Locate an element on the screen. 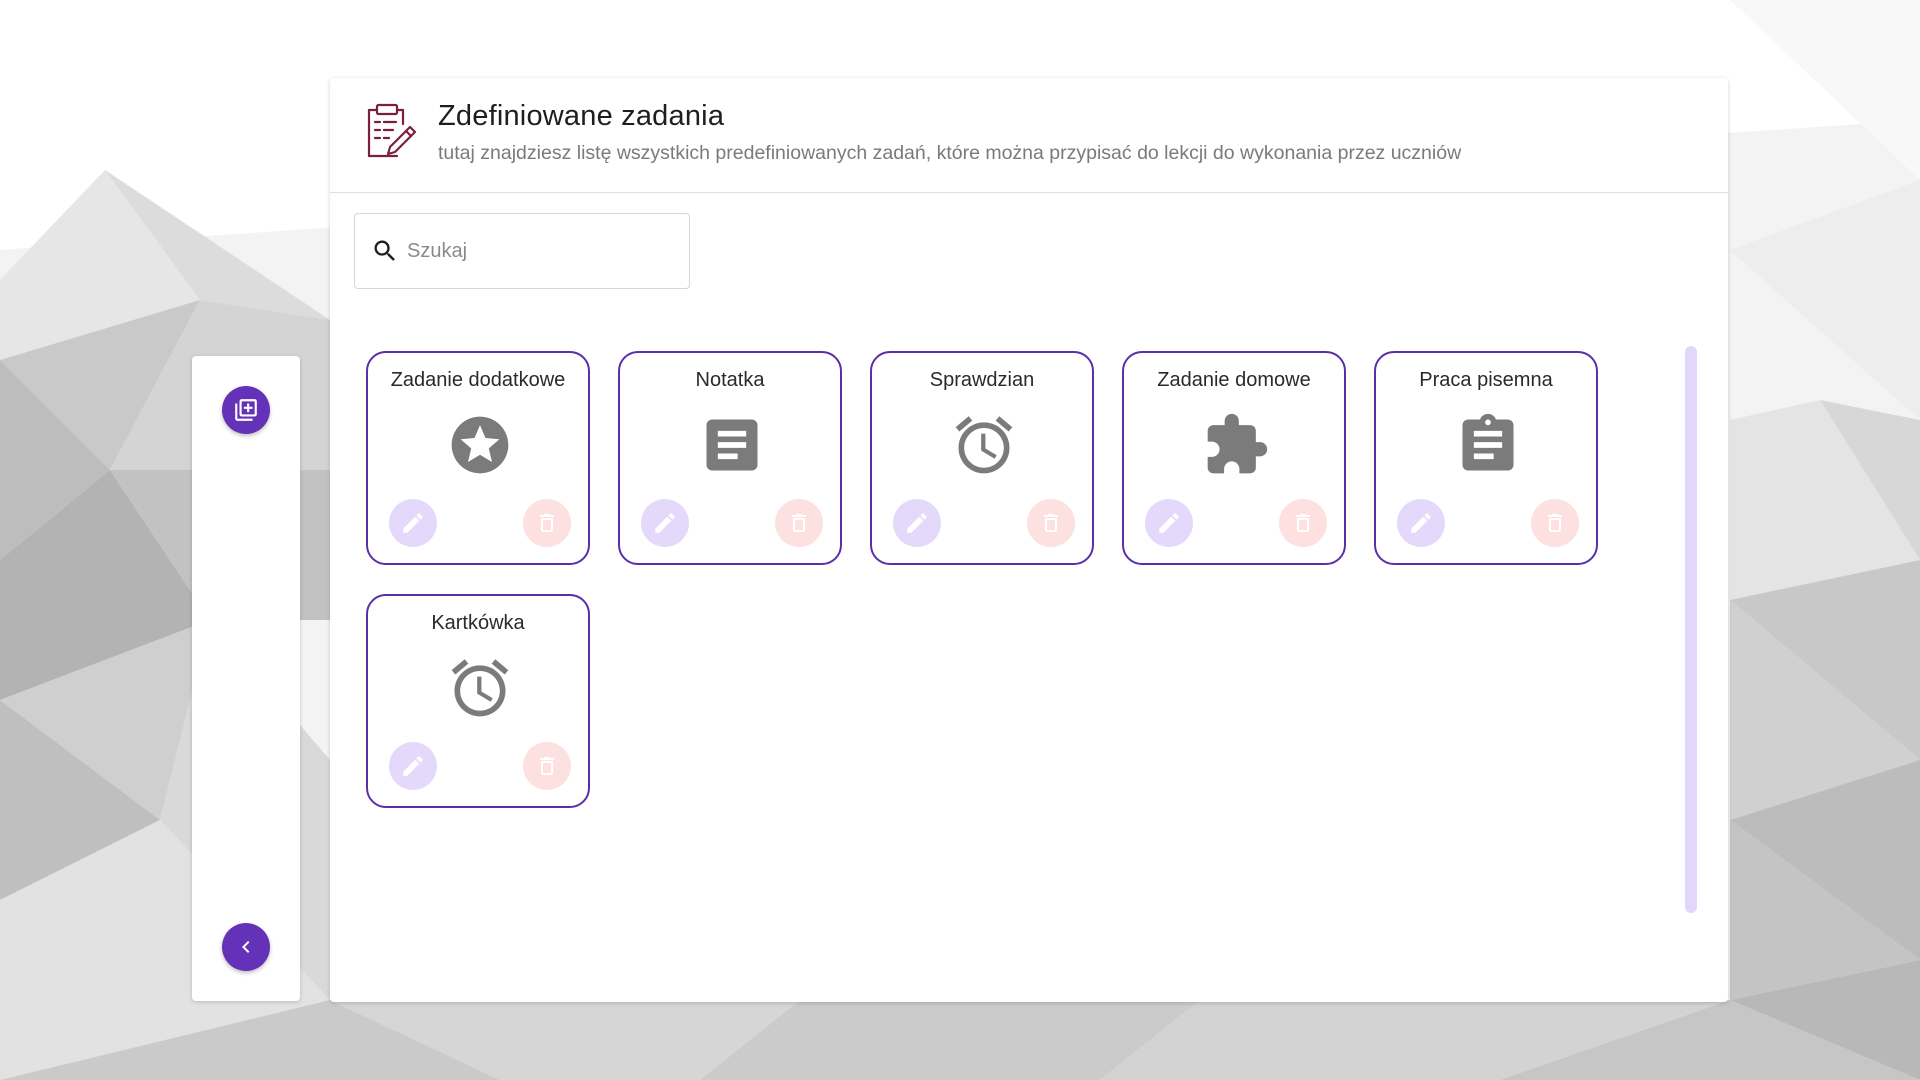 This screenshot has height=1080, width=1920. task-name: Notatka is located at coordinates (730, 380).